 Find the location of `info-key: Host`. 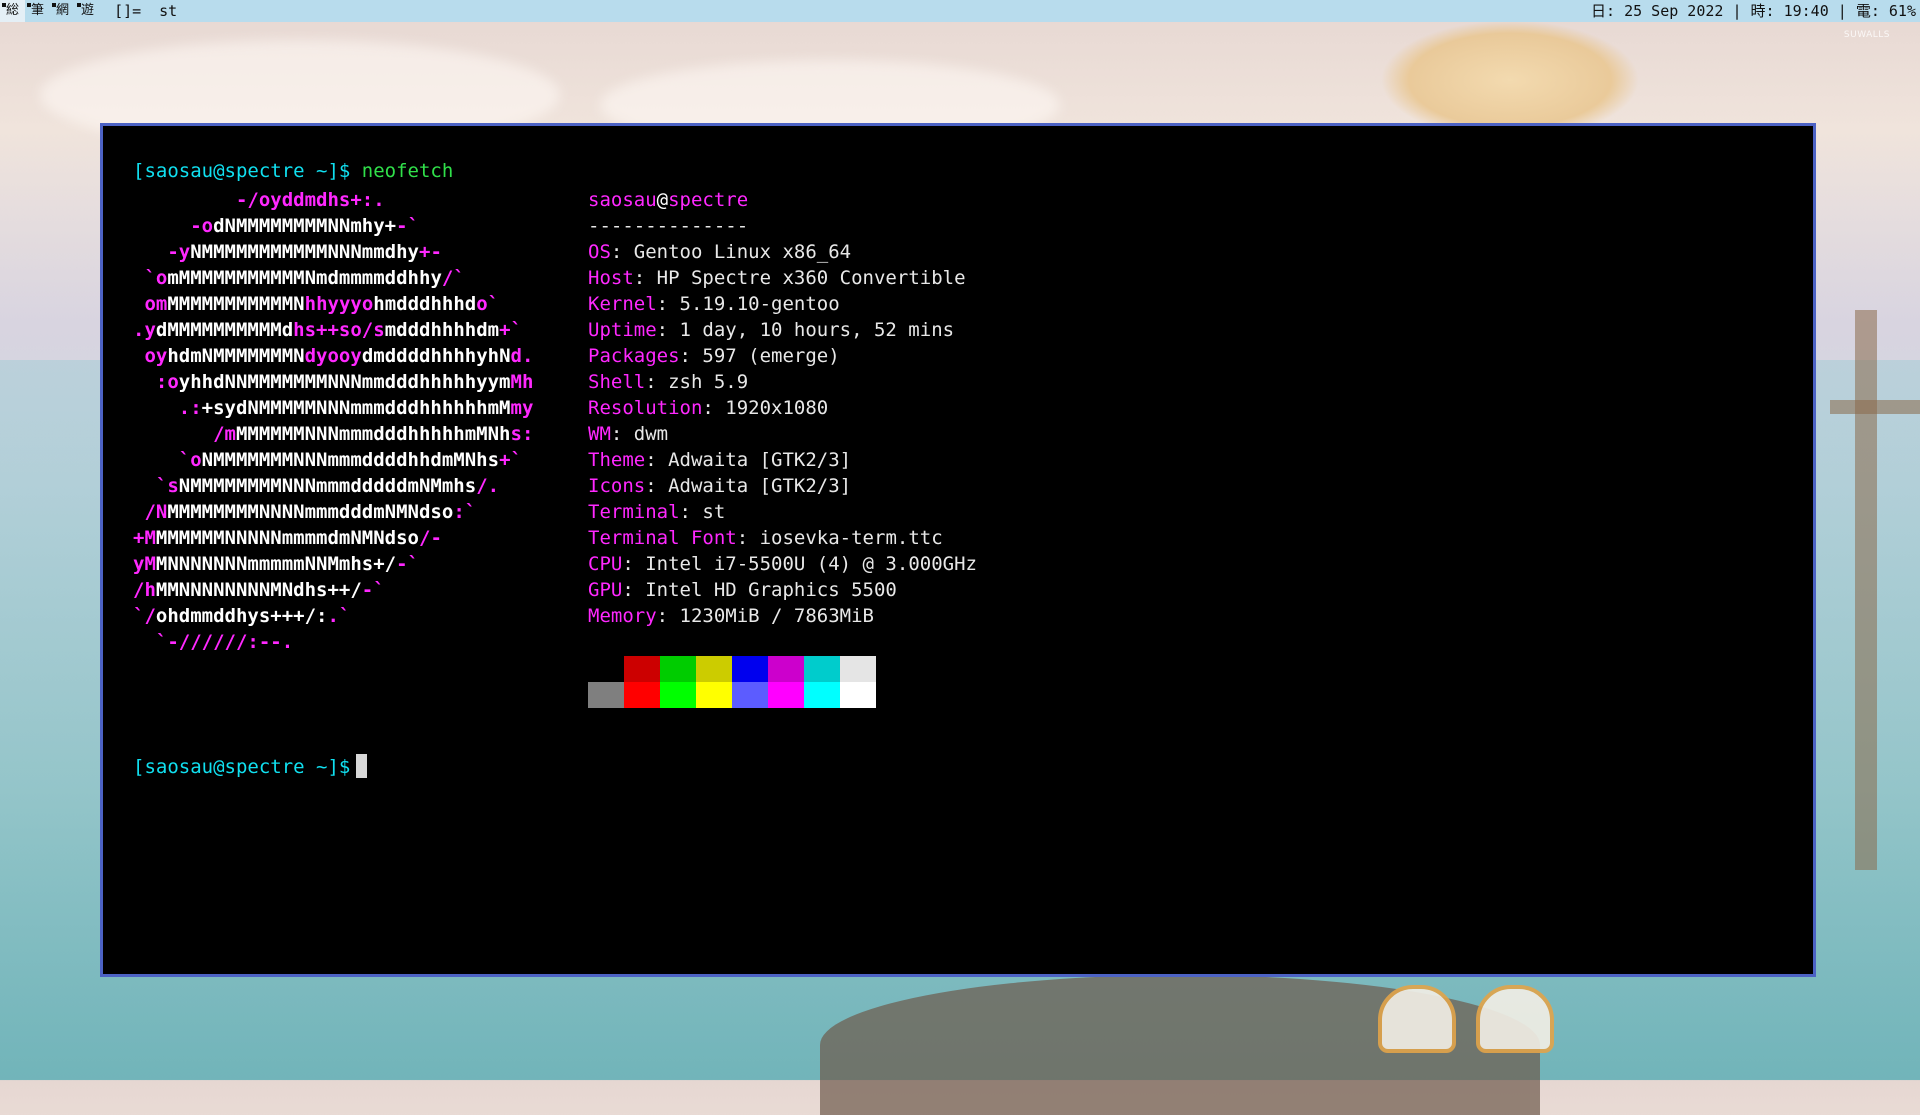

info-key: Host is located at coordinates (611, 278).